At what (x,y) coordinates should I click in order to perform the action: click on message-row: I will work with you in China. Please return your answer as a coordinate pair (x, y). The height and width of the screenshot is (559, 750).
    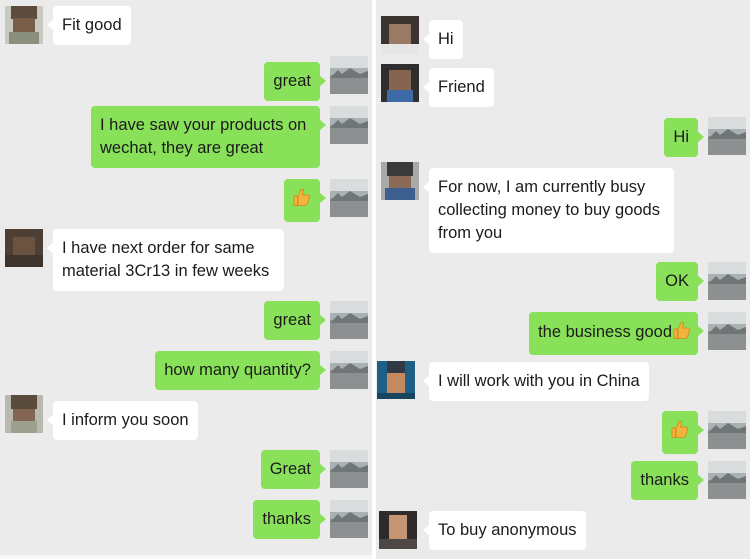
    Looking at the image, I should click on (563, 381).